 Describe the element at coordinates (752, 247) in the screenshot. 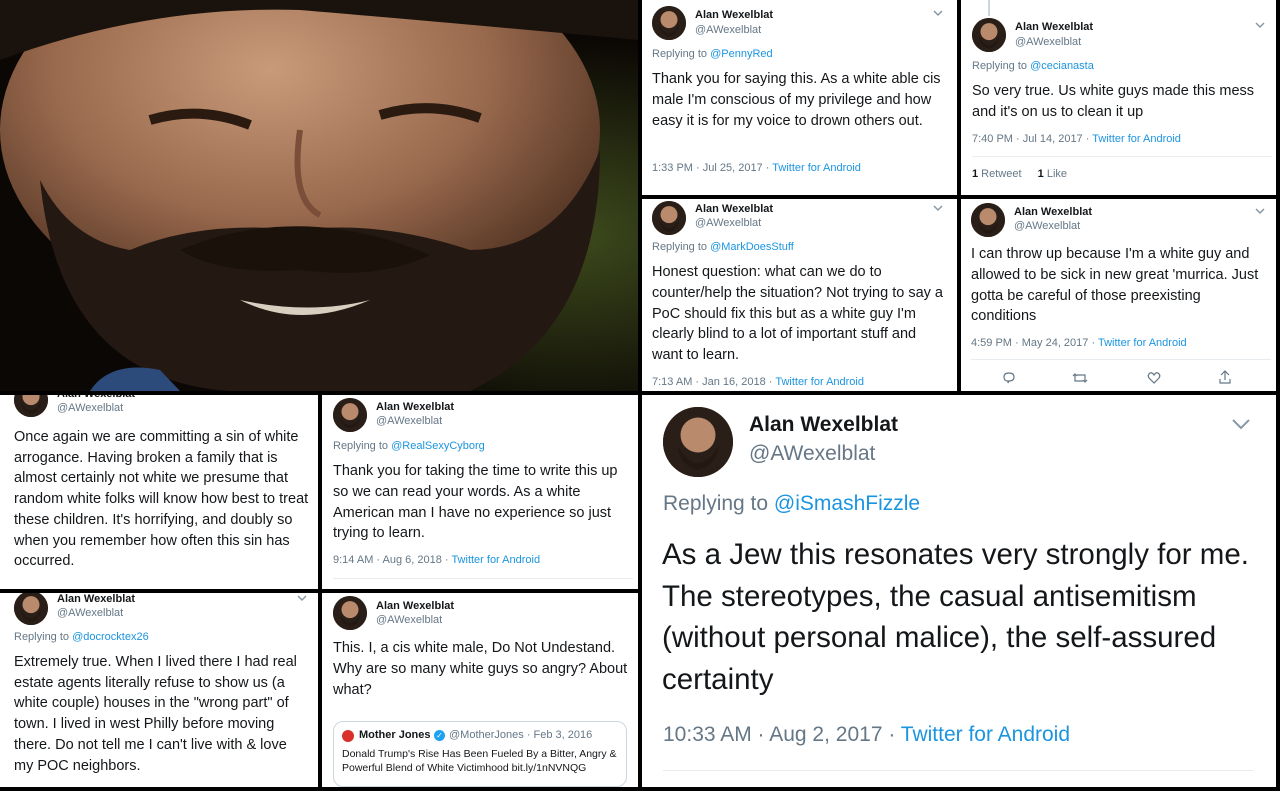

I see `reply-mention: @MarkDoesStuff` at that location.